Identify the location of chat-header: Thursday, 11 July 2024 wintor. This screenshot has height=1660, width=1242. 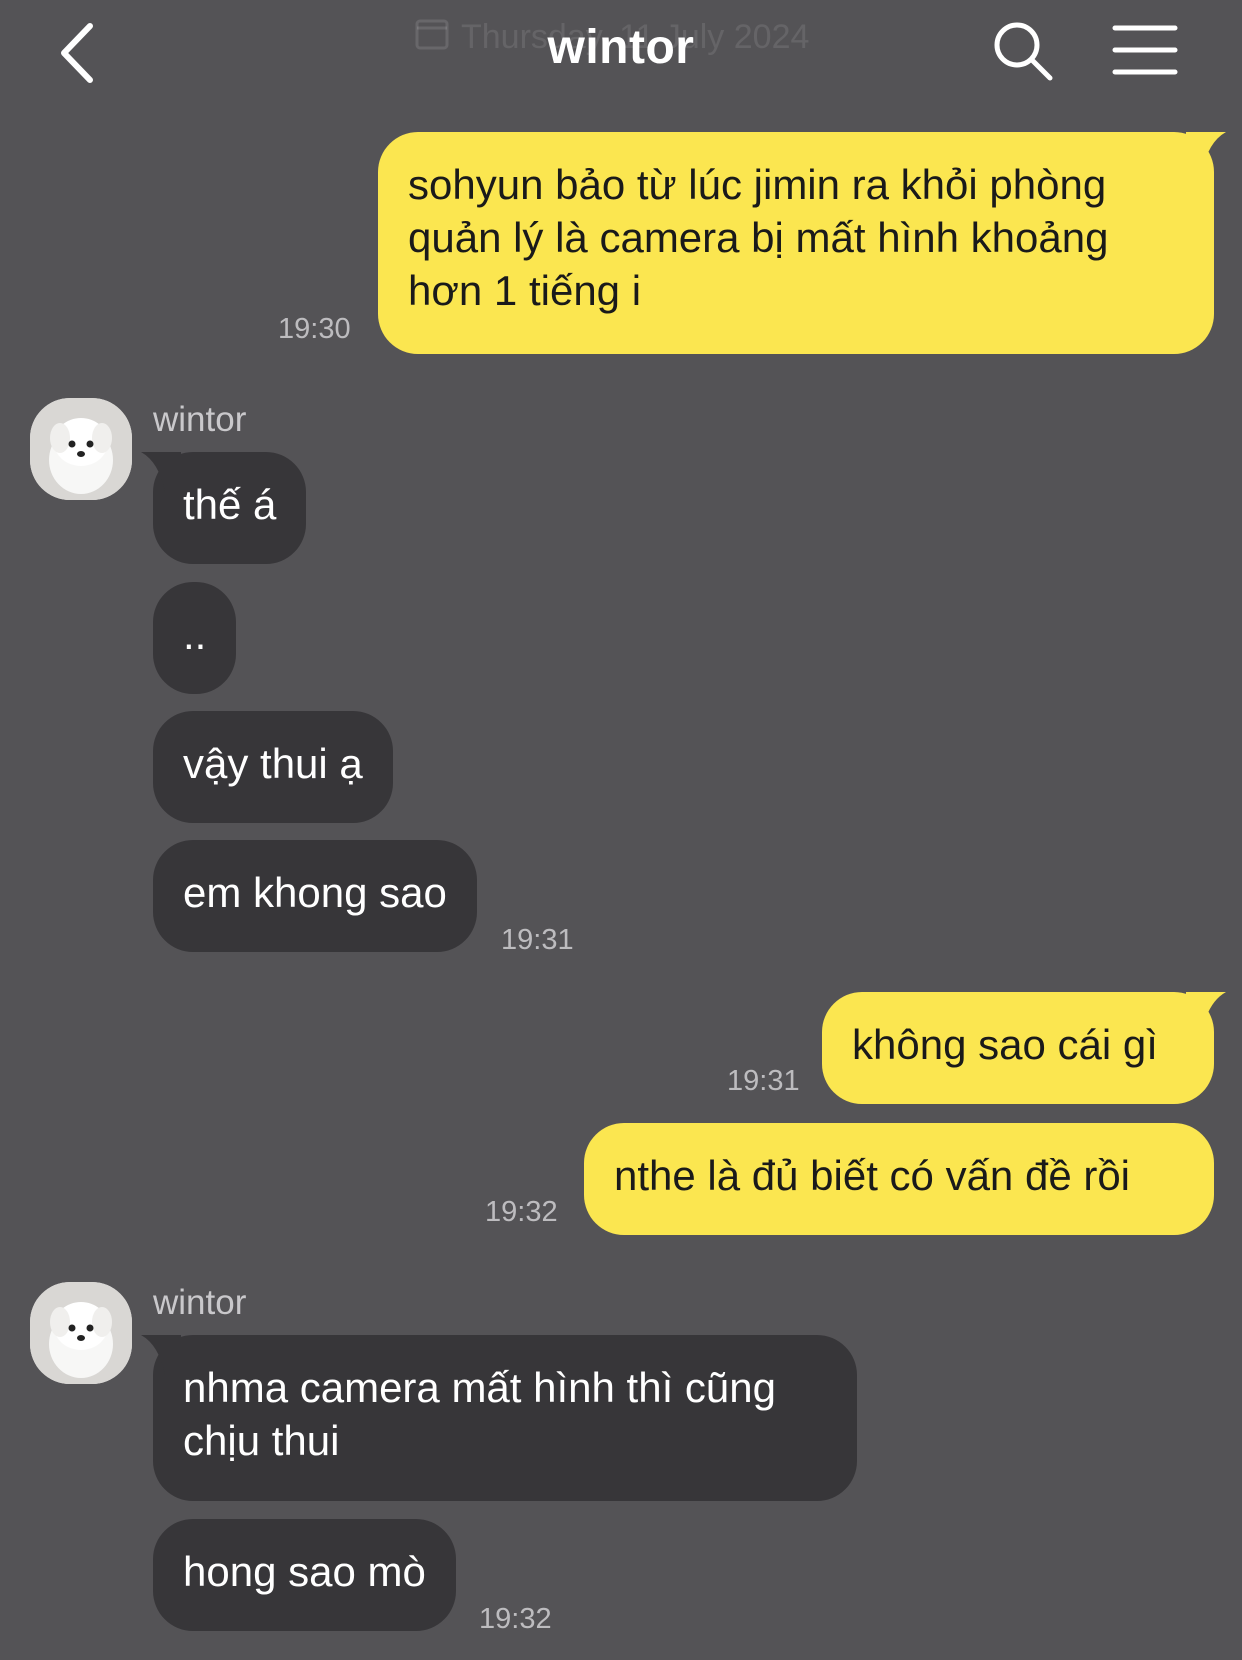
(621, 50).